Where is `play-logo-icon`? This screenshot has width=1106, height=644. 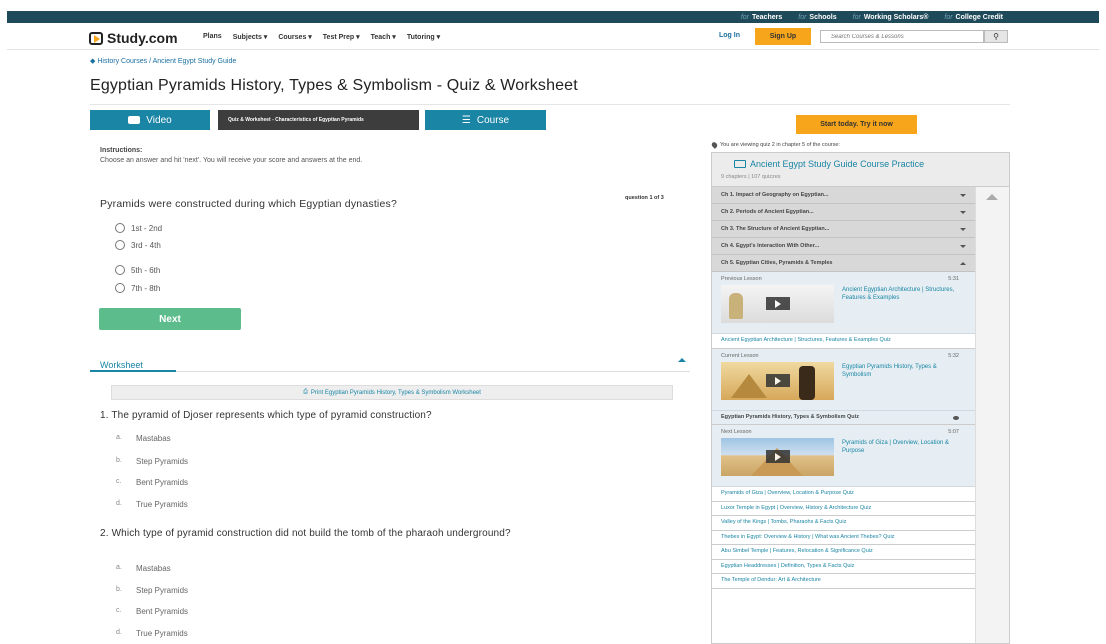 play-logo-icon is located at coordinates (96, 38).